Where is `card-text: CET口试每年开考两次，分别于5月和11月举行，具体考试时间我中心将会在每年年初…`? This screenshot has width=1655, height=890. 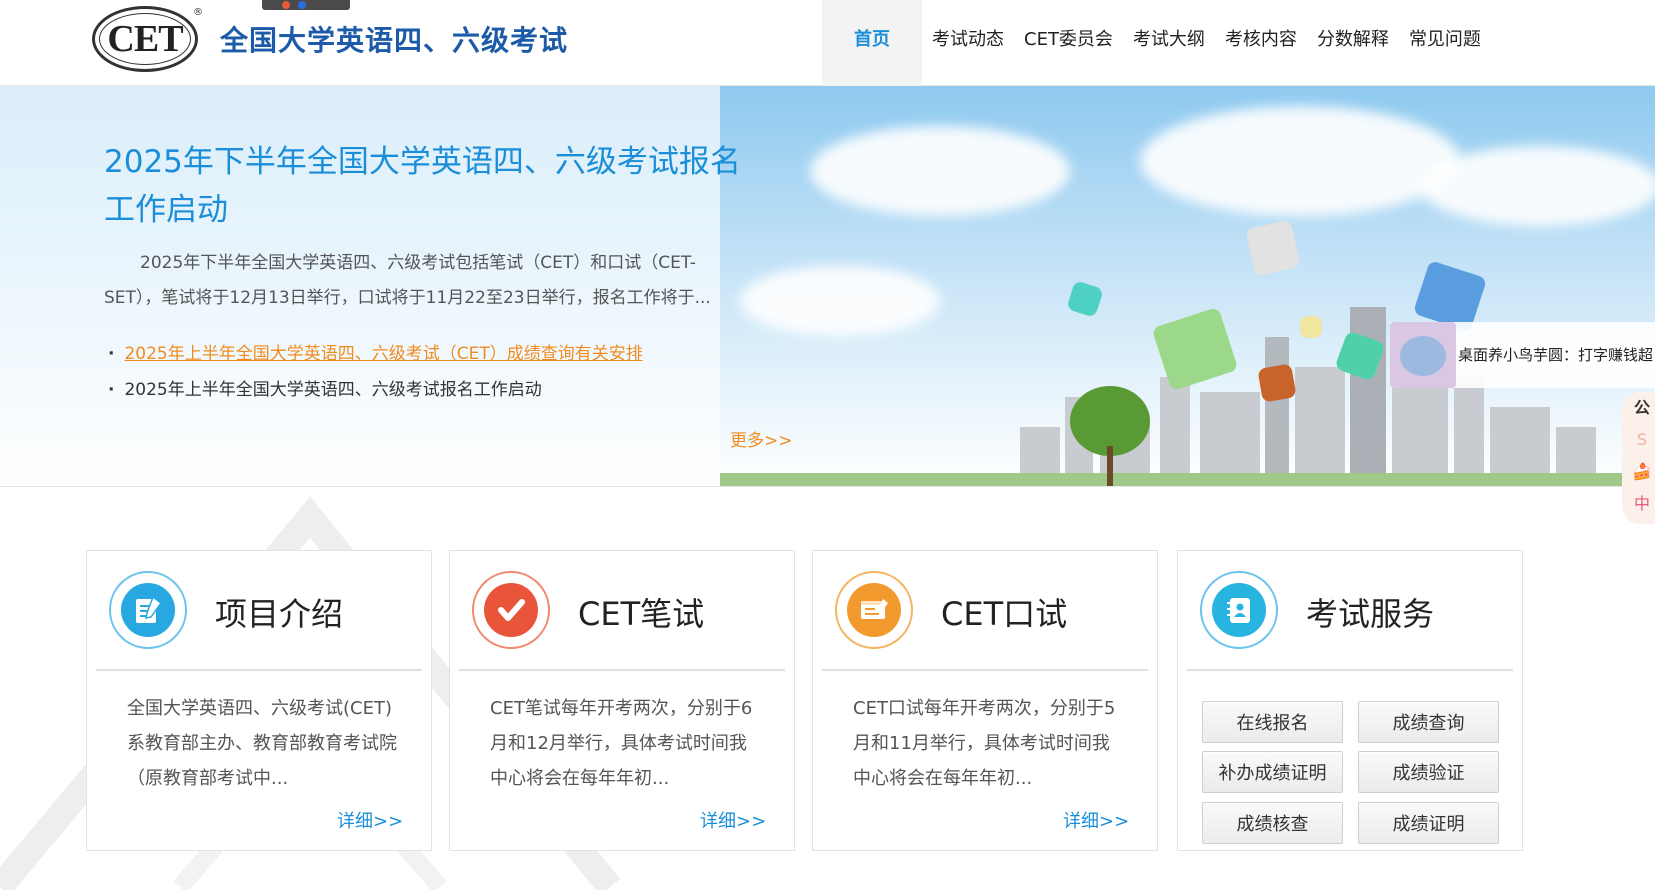
card-text: CET口试每年开考两次，分别于5月和11月举行，具体考试时间我中心将会在每年年初… is located at coordinates (984, 743).